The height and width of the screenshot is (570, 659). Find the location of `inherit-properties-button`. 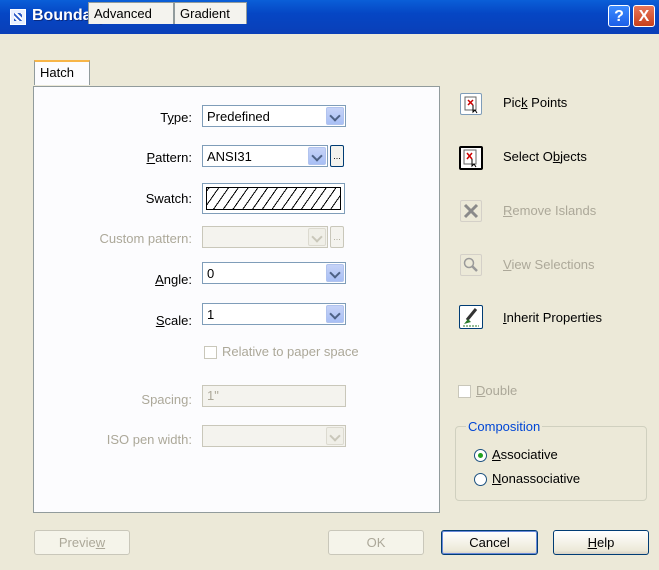

inherit-properties-button is located at coordinates (471, 317).